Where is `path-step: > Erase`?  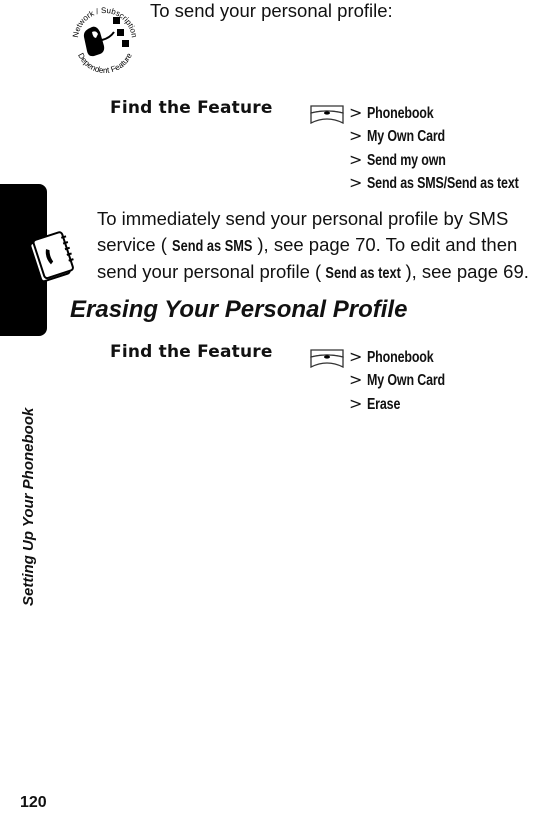 path-step: > Erase is located at coordinates (408, 403).